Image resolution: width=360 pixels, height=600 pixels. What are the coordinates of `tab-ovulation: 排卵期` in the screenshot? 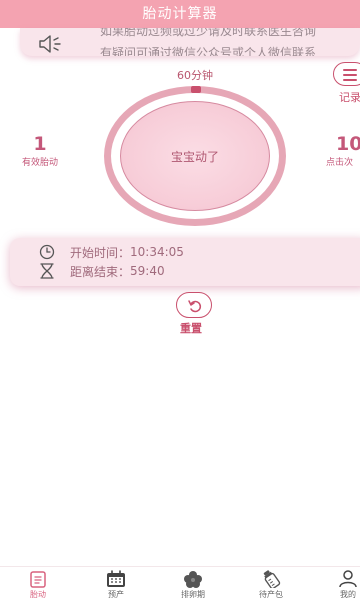 It's located at (193, 585).